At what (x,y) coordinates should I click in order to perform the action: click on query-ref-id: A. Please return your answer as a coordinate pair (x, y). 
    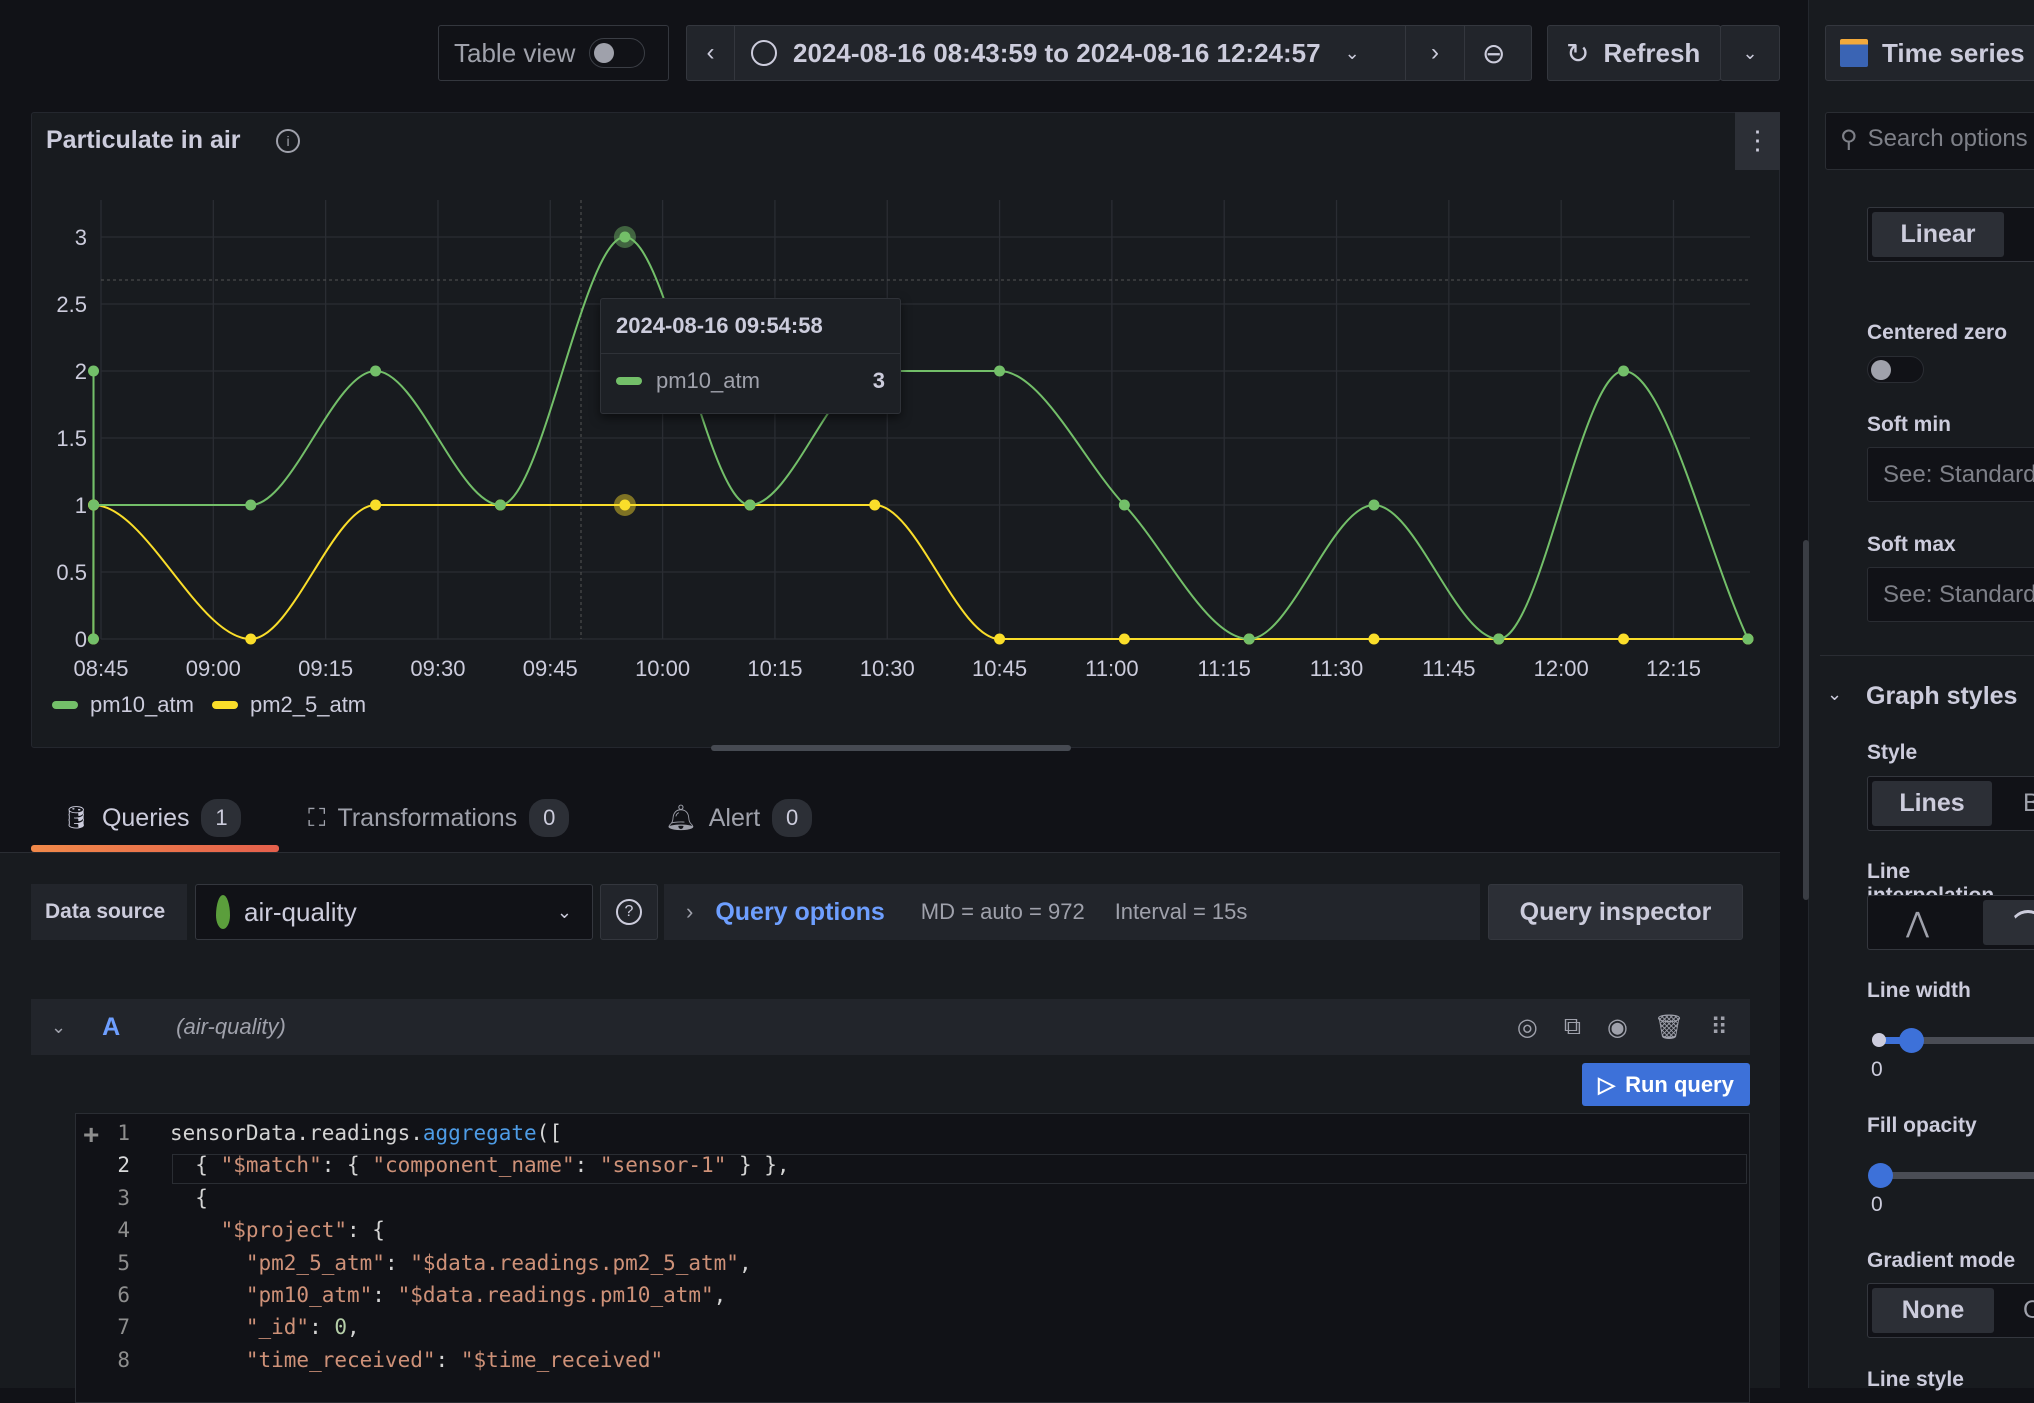
    Looking at the image, I should click on (111, 1027).